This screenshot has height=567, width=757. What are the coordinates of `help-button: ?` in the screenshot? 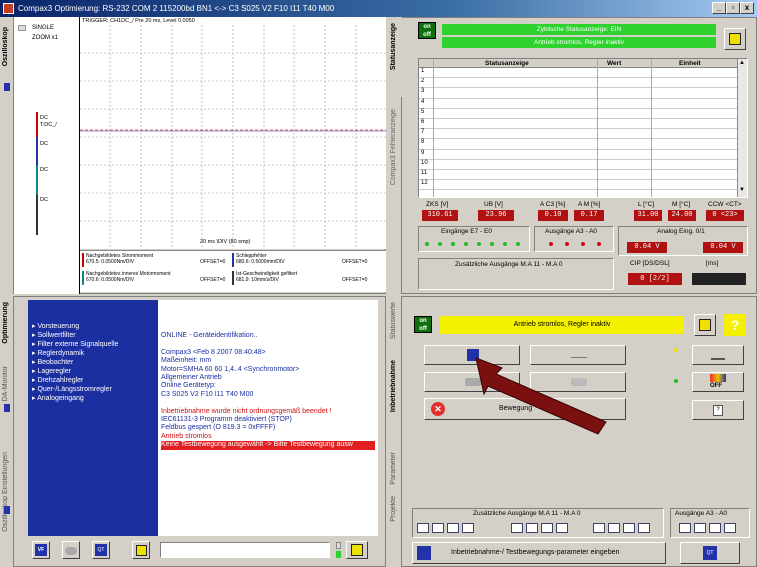 It's located at (735, 325).